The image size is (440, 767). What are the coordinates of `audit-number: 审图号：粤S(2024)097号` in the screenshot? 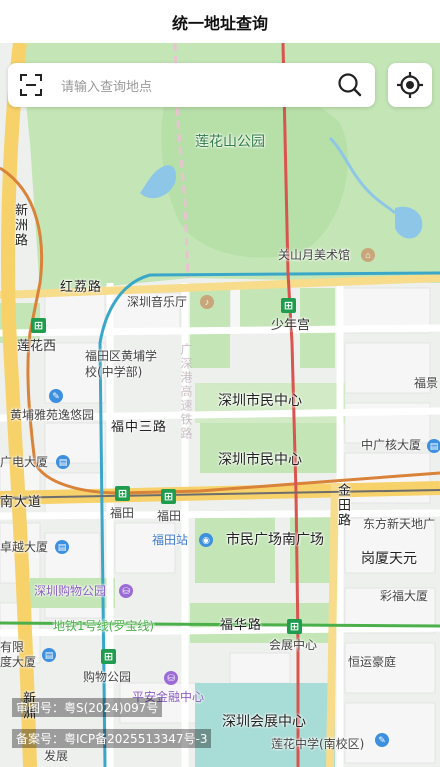 It's located at (87, 707).